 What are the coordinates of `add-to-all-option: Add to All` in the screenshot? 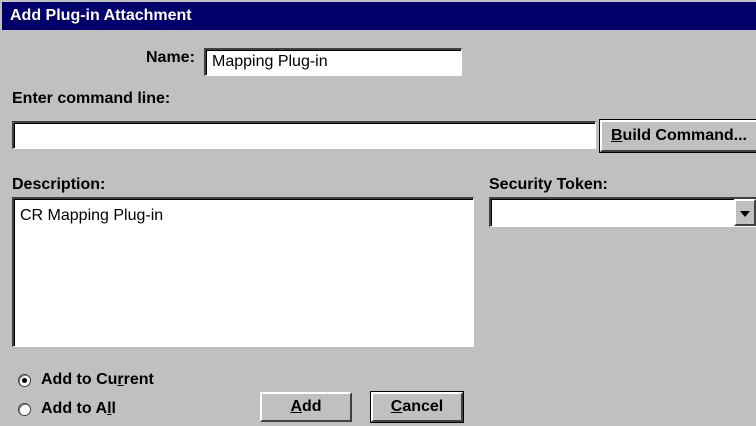 It's located at (67, 409).